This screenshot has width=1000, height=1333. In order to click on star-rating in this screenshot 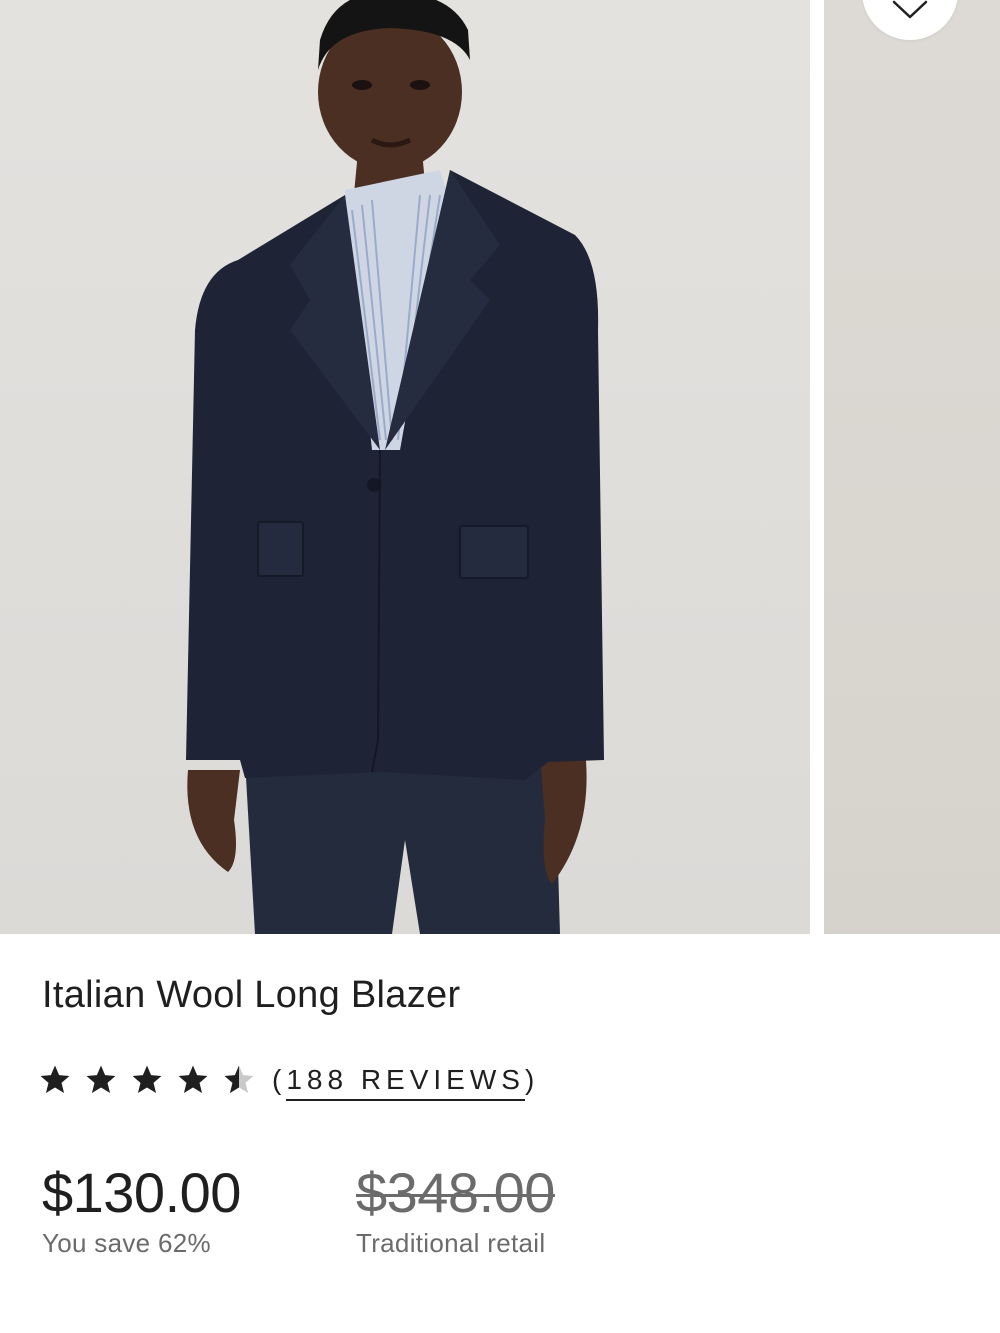, I will do `click(153, 1080)`.